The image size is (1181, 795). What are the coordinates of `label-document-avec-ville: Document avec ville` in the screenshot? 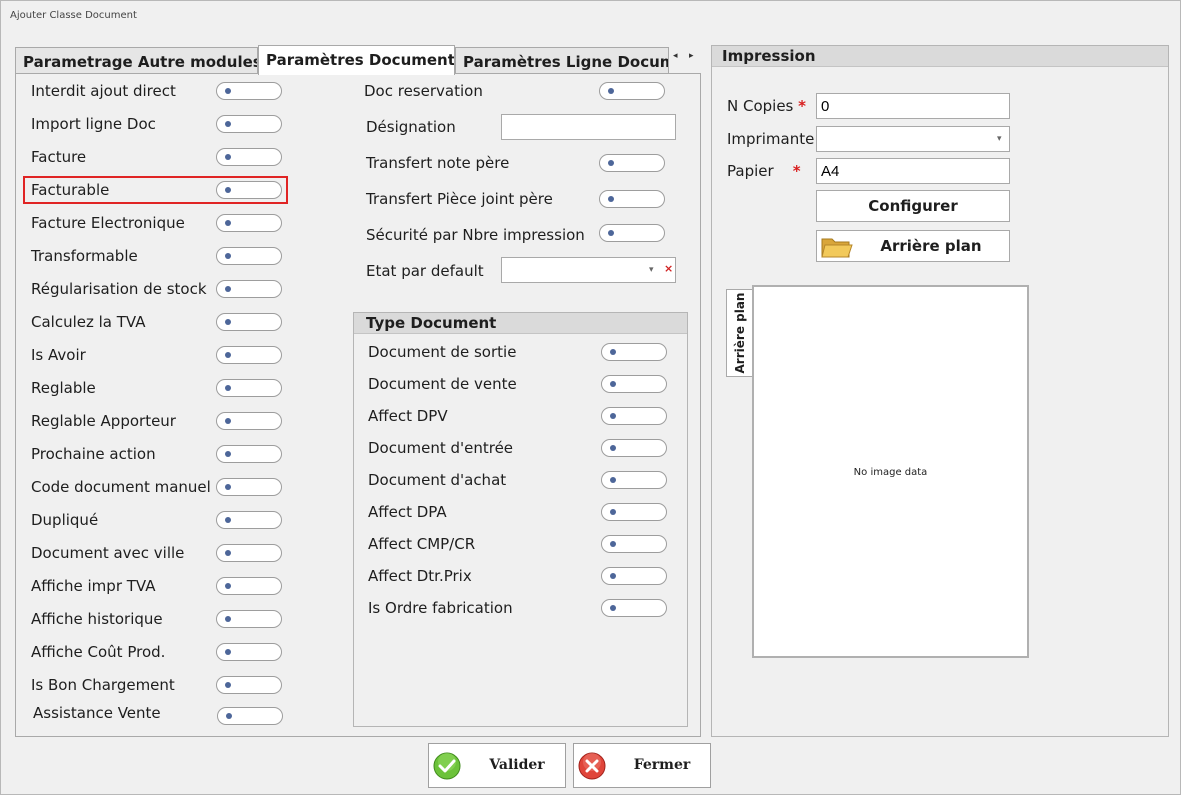 It's located at (108, 553).